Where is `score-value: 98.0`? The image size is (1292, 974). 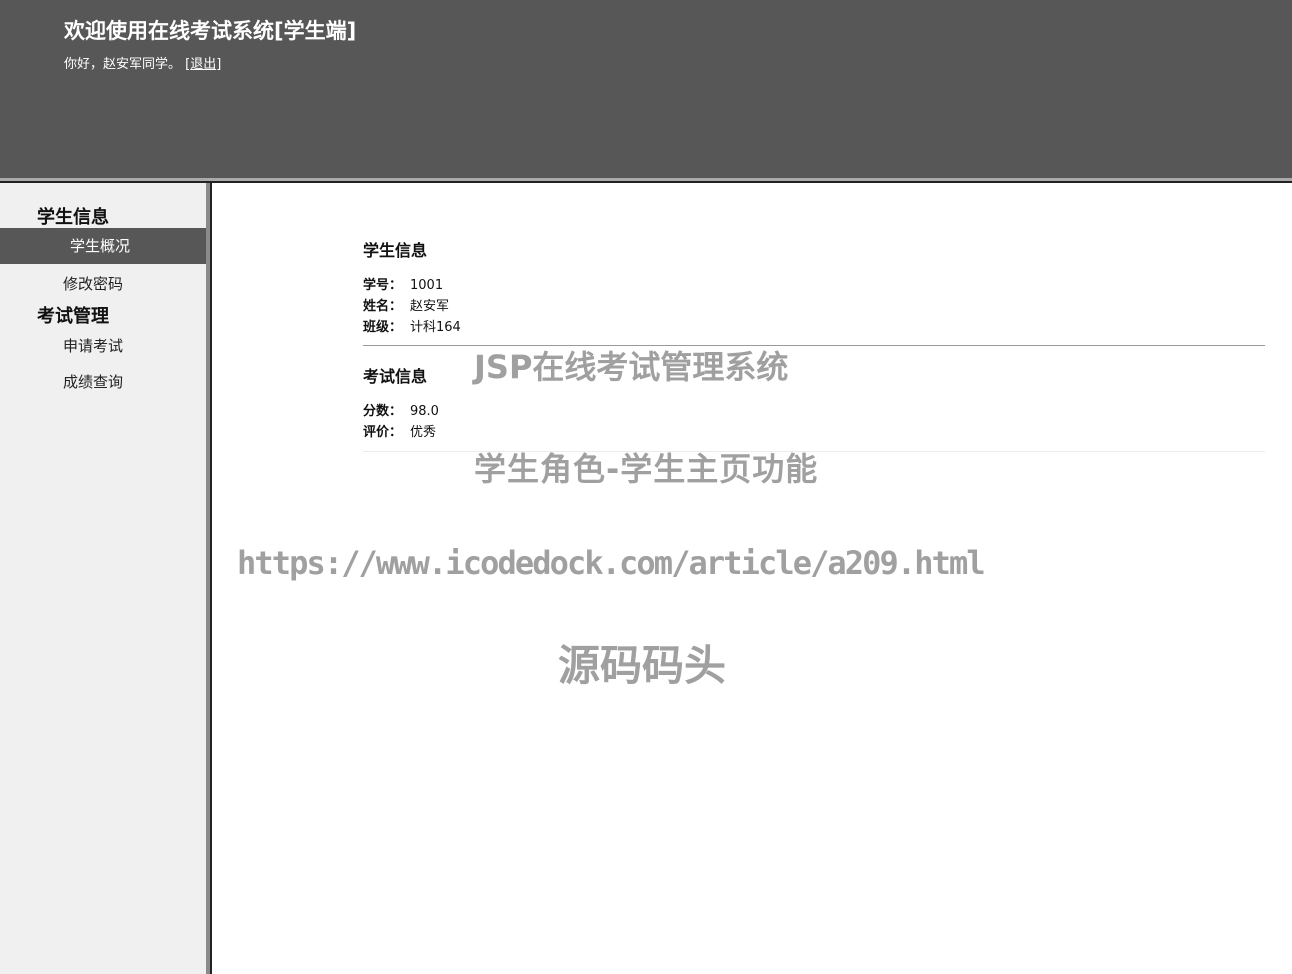
score-value: 98.0 is located at coordinates (424, 411).